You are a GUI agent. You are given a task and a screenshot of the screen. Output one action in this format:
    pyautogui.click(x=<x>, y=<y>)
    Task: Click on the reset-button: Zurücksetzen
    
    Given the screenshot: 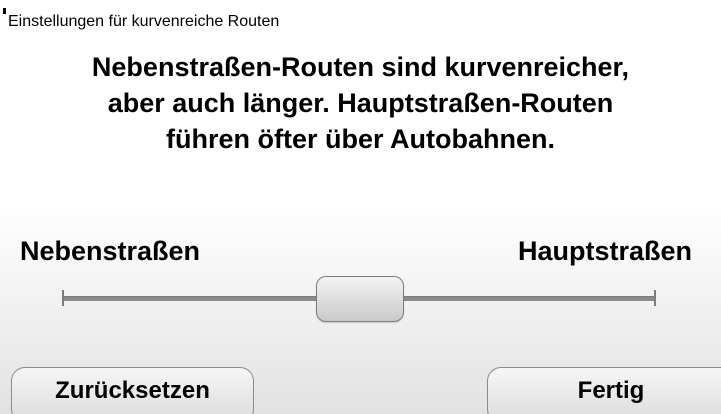 What is the action you would take?
    pyautogui.click(x=132, y=390)
    